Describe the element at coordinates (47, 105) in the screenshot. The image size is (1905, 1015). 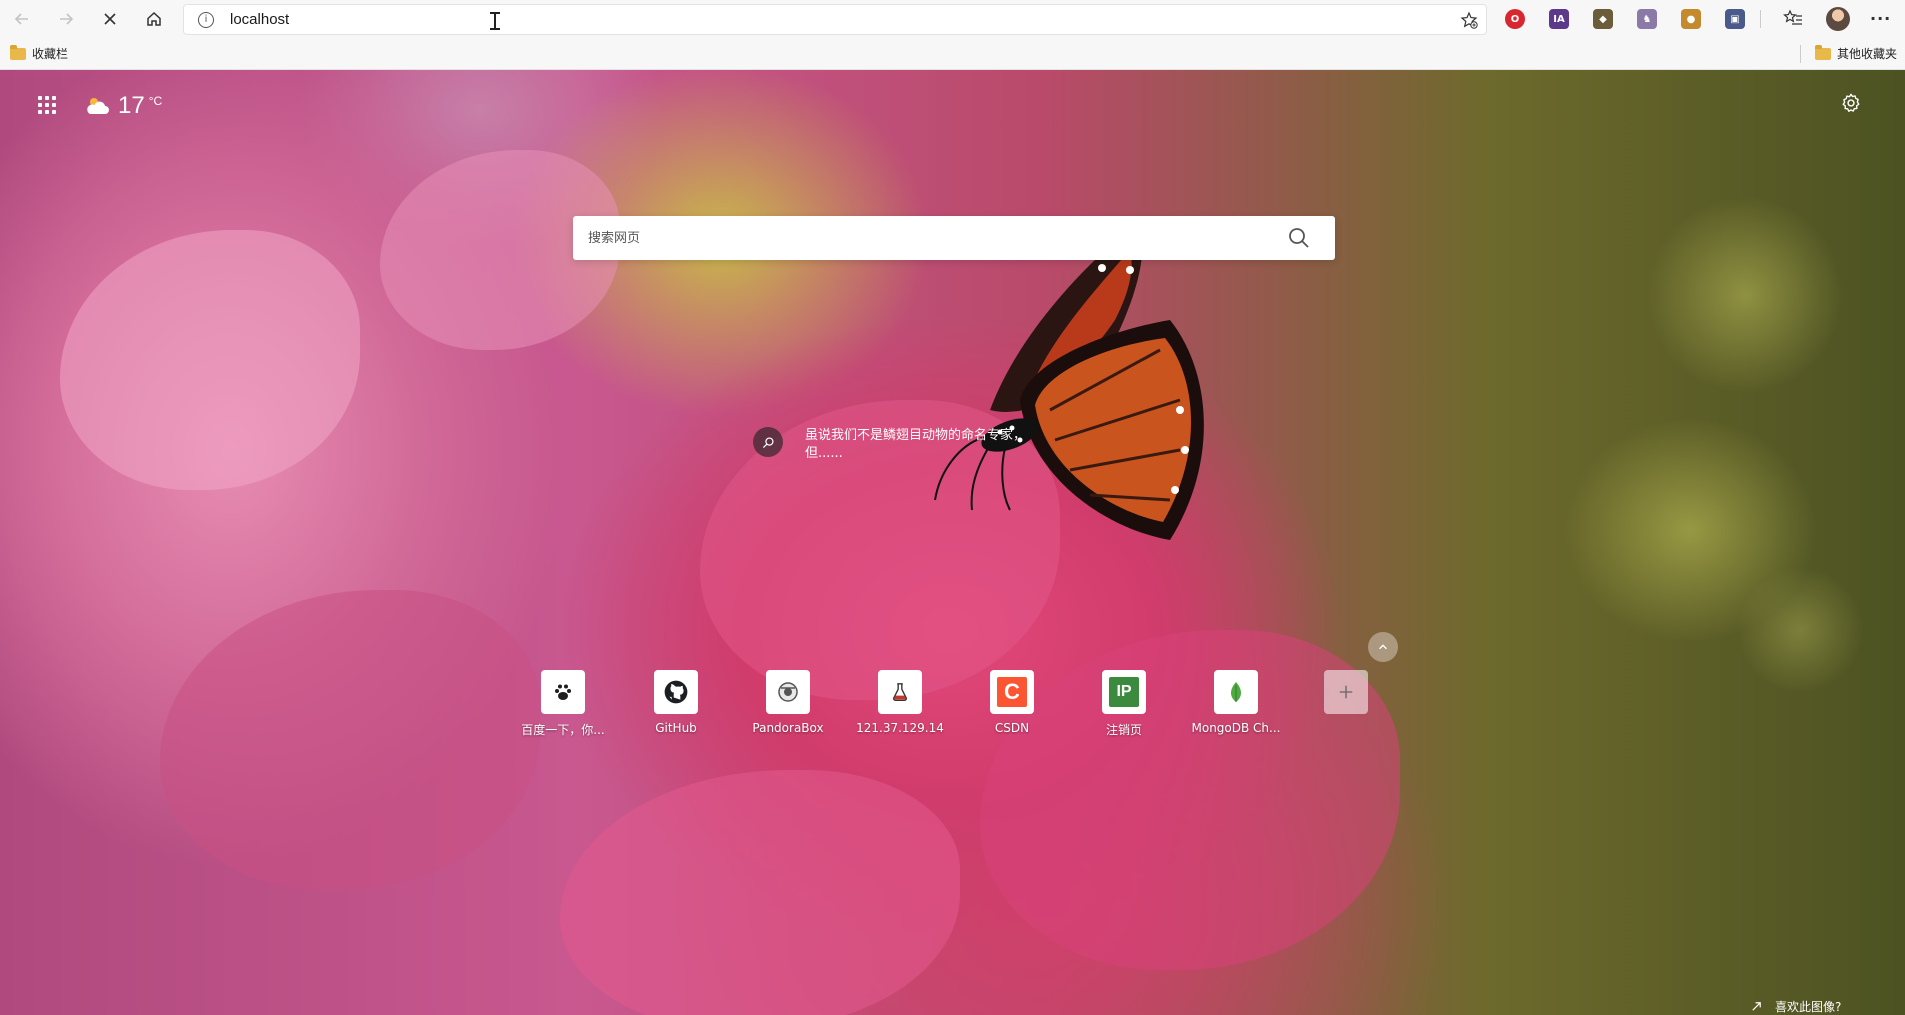
I see `apps-grid-button` at that location.